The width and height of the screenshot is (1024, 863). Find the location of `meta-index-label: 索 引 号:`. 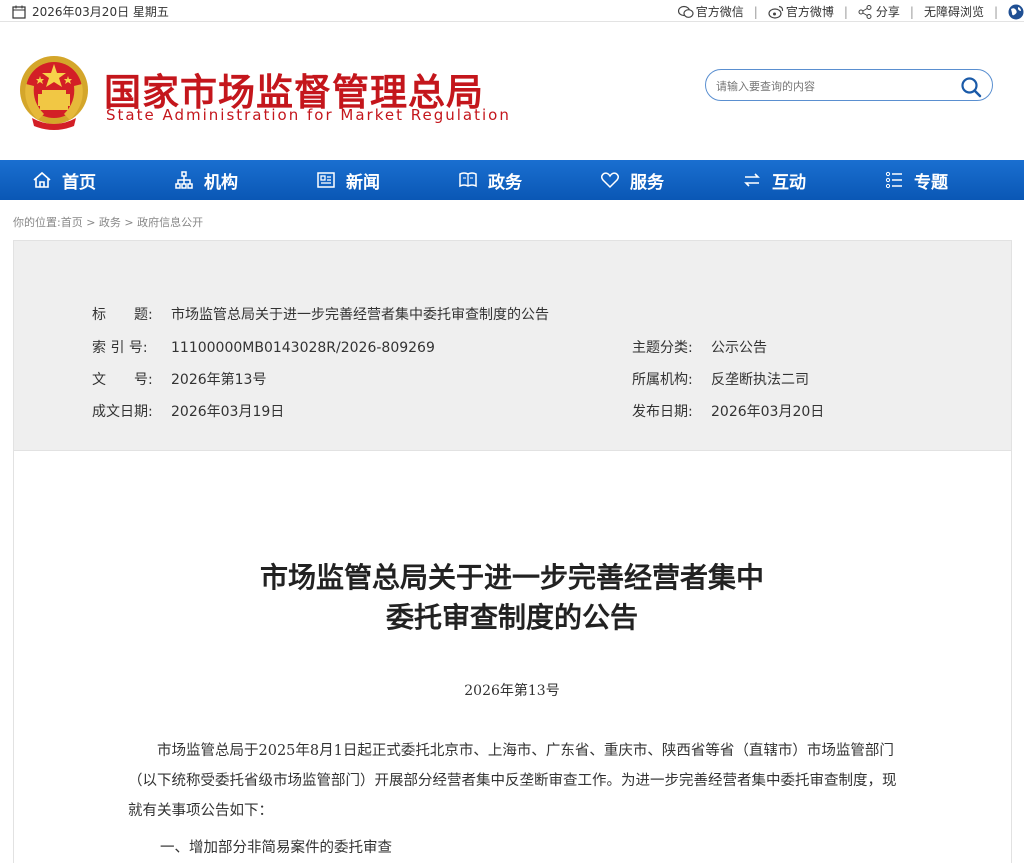

meta-index-label: 索 引 号: is located at coordinates (120, 348).